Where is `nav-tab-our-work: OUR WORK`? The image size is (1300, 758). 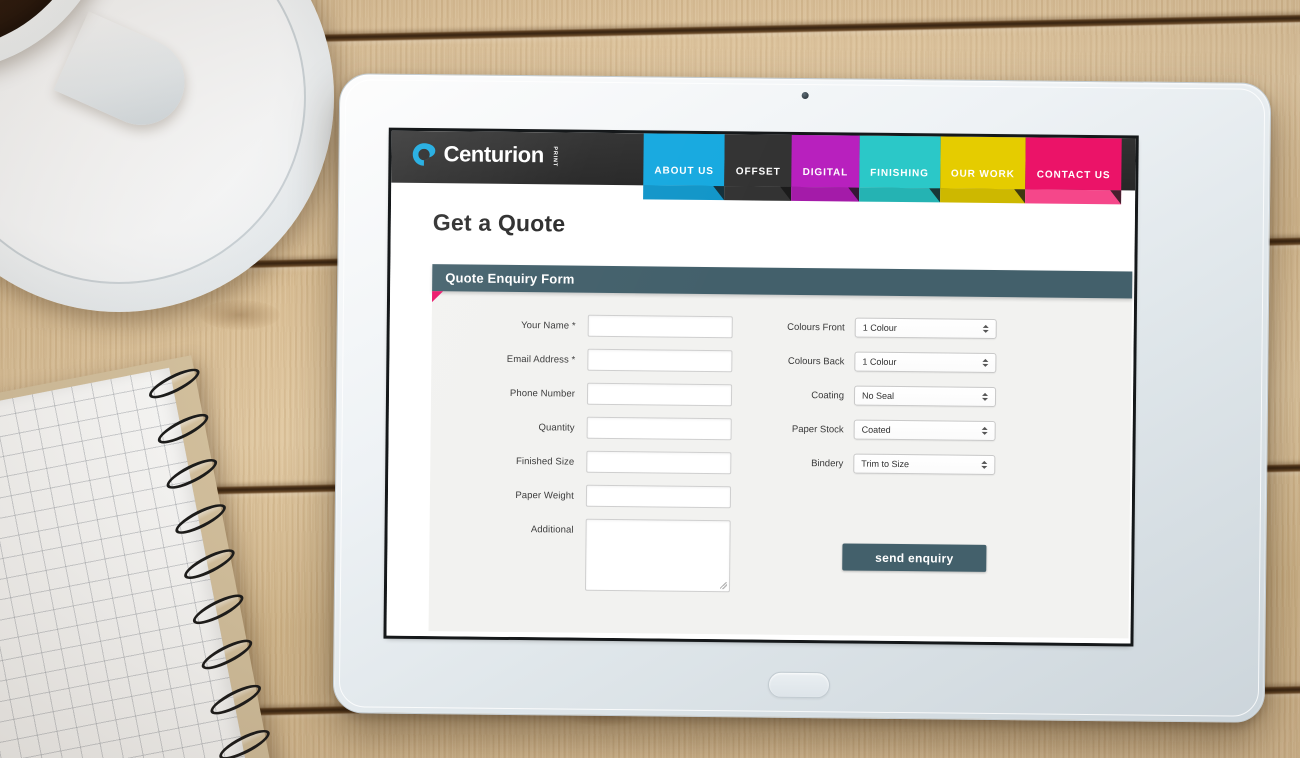
nav-tab-our-work: OUR WORK is located at coordinates (983, 170).